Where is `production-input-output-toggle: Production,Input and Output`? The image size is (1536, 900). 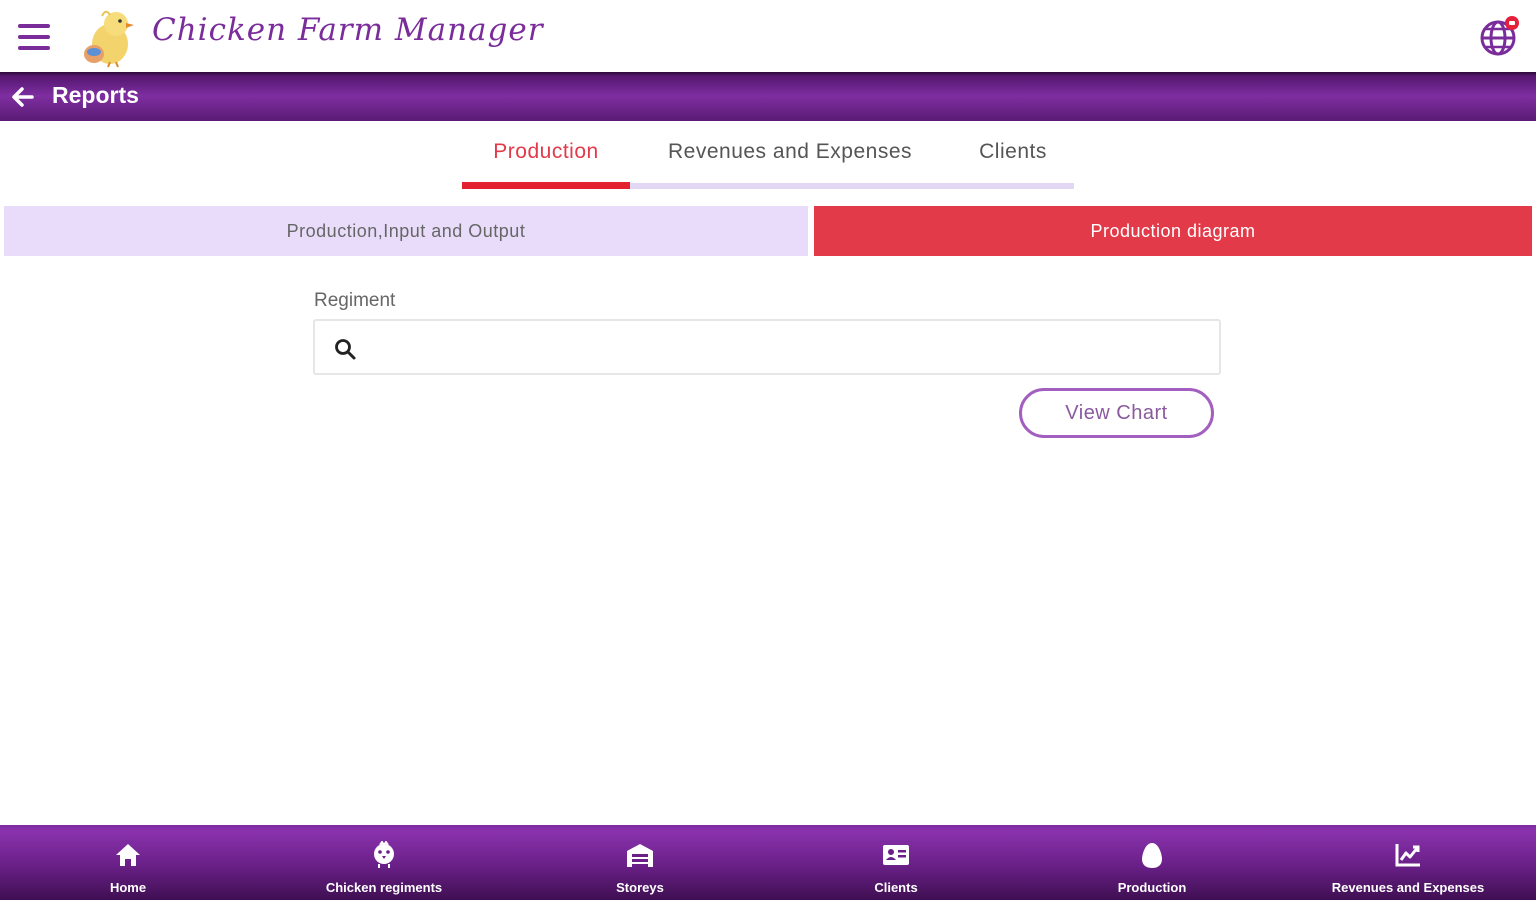 production-input-output-toggle: Production,Input and Output is located at coordinates (406, 231).